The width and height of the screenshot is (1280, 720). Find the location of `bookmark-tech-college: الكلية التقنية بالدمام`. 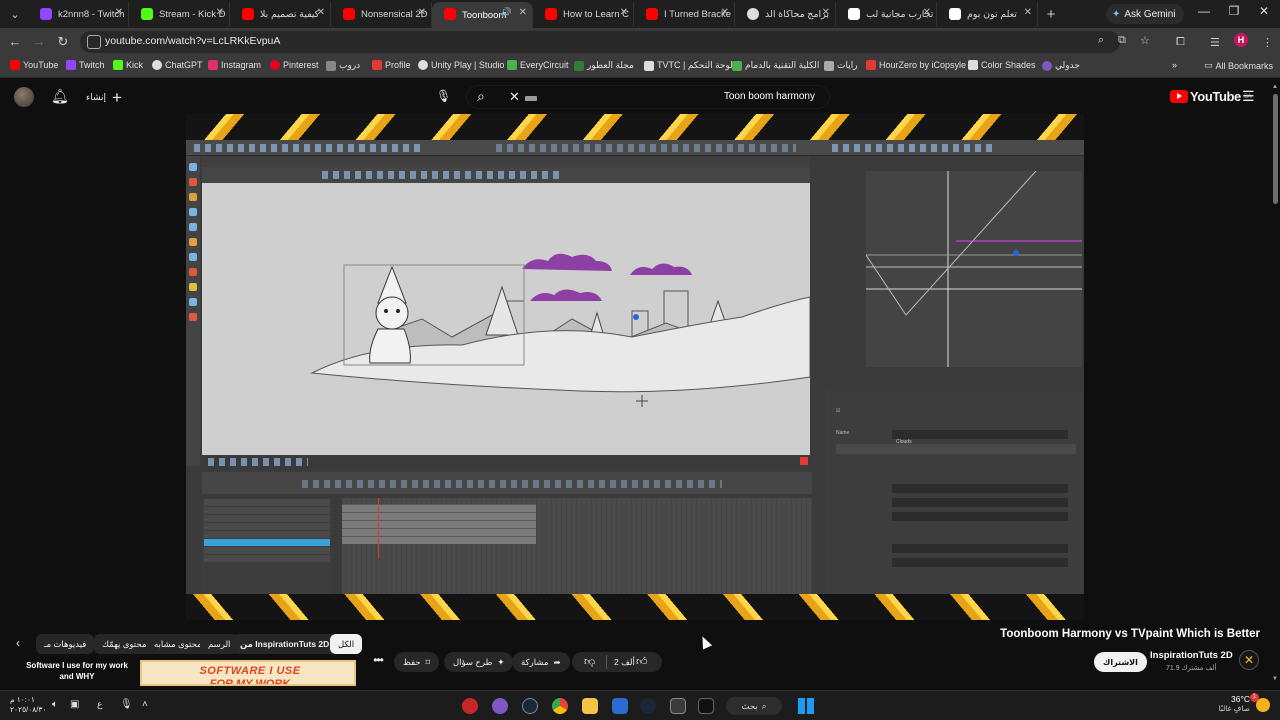

bookmark-tech-college: الكلية التقنية بالدمام is located at coordinates (775, 65).